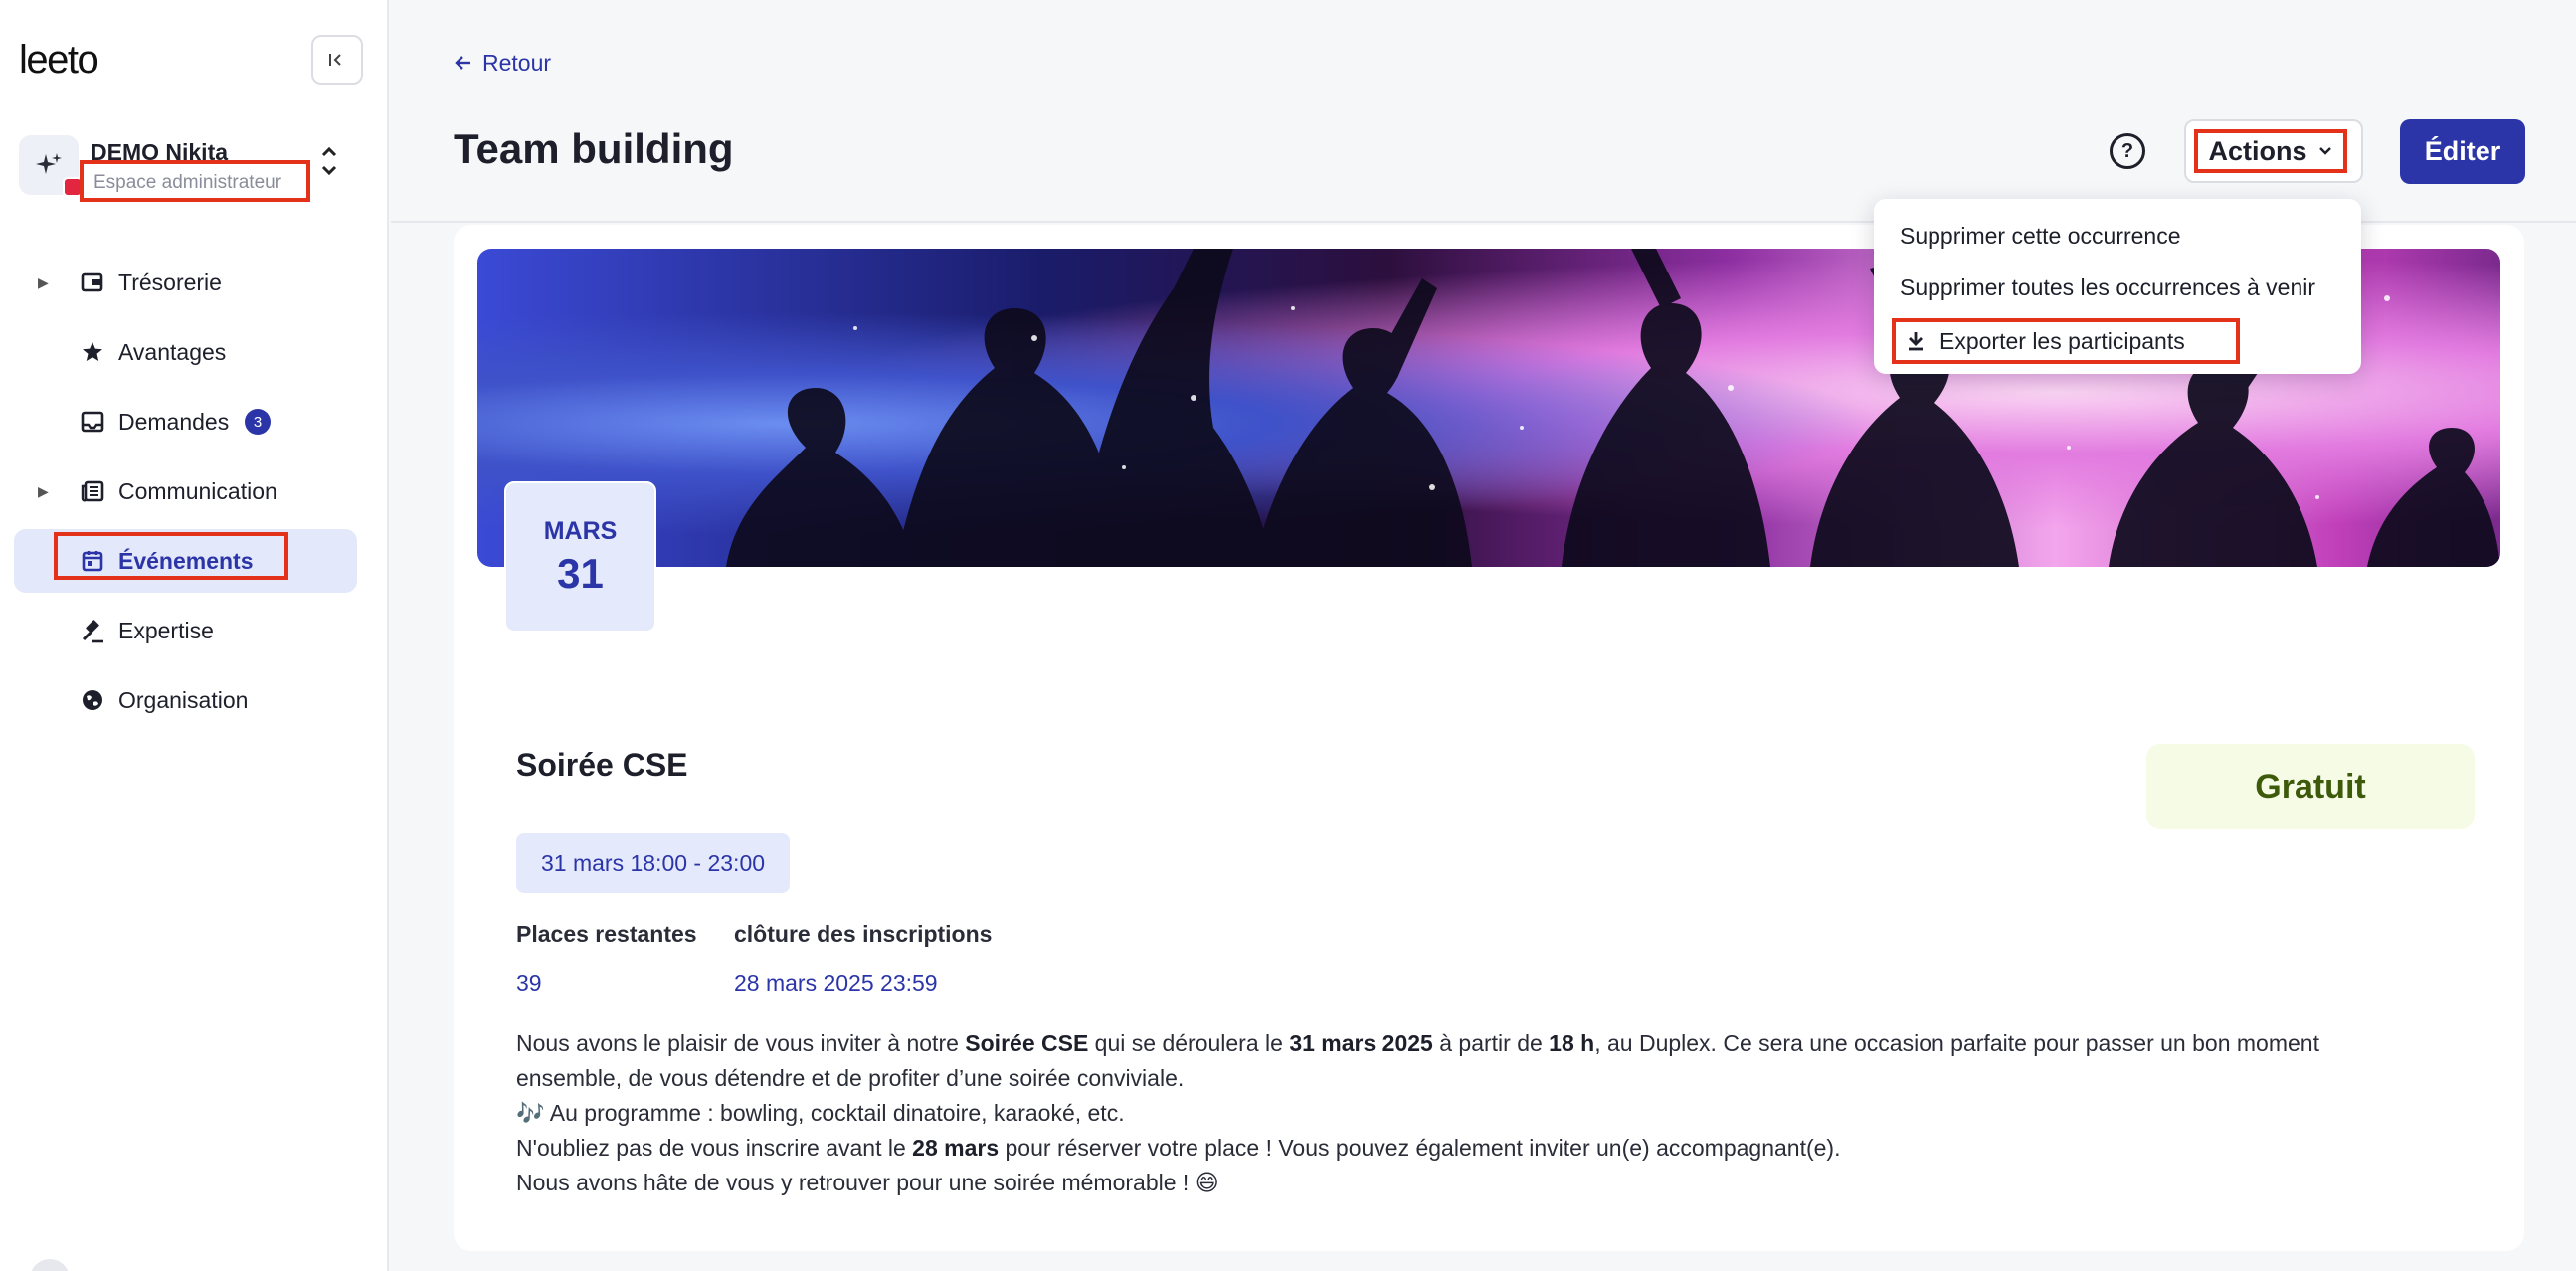 Image resolution: width=2576 pixels, height=1271 pixels. I want to click on sidebar-item-organisation: Organisation, so click(185, 700).